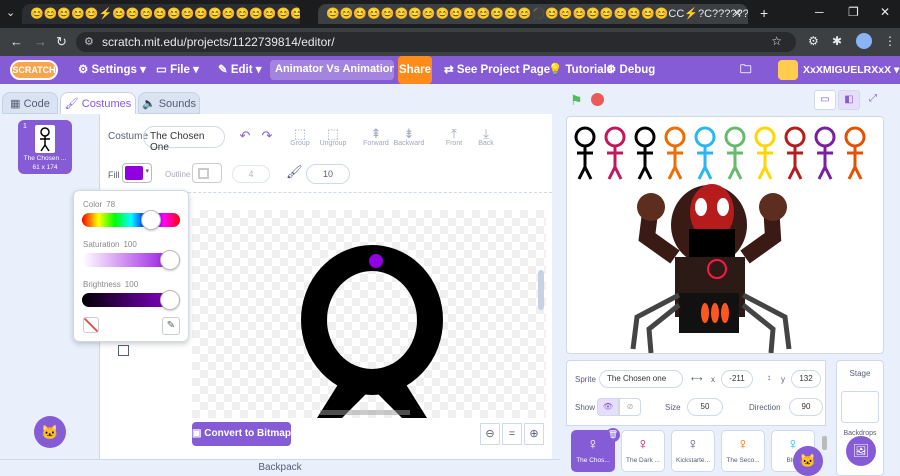  I want to click on ungroup-button: ⬚ Ungroup, so click(333, 136).